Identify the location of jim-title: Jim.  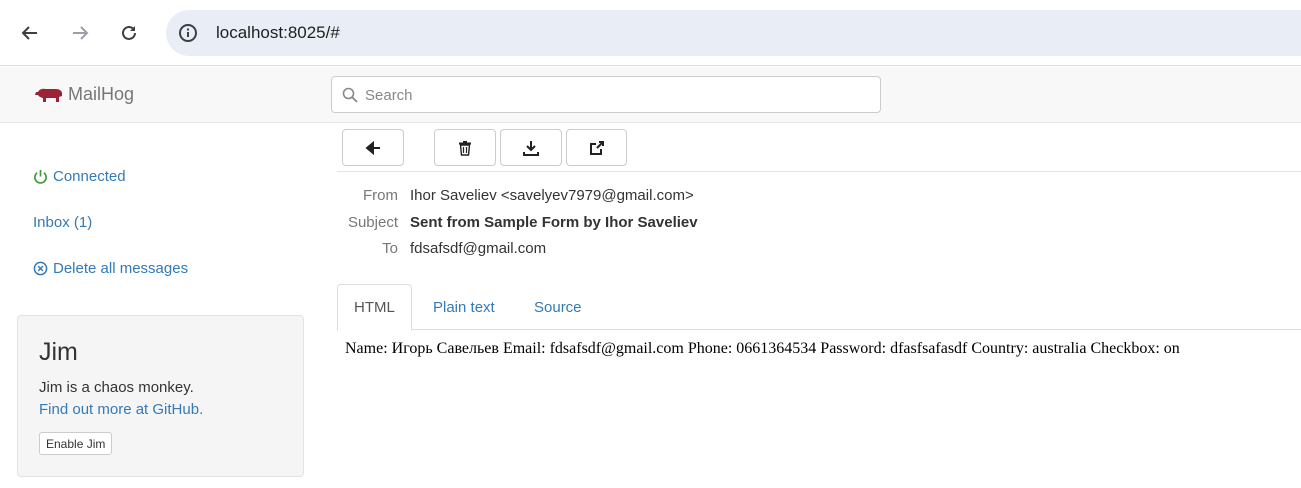
(58, 352).